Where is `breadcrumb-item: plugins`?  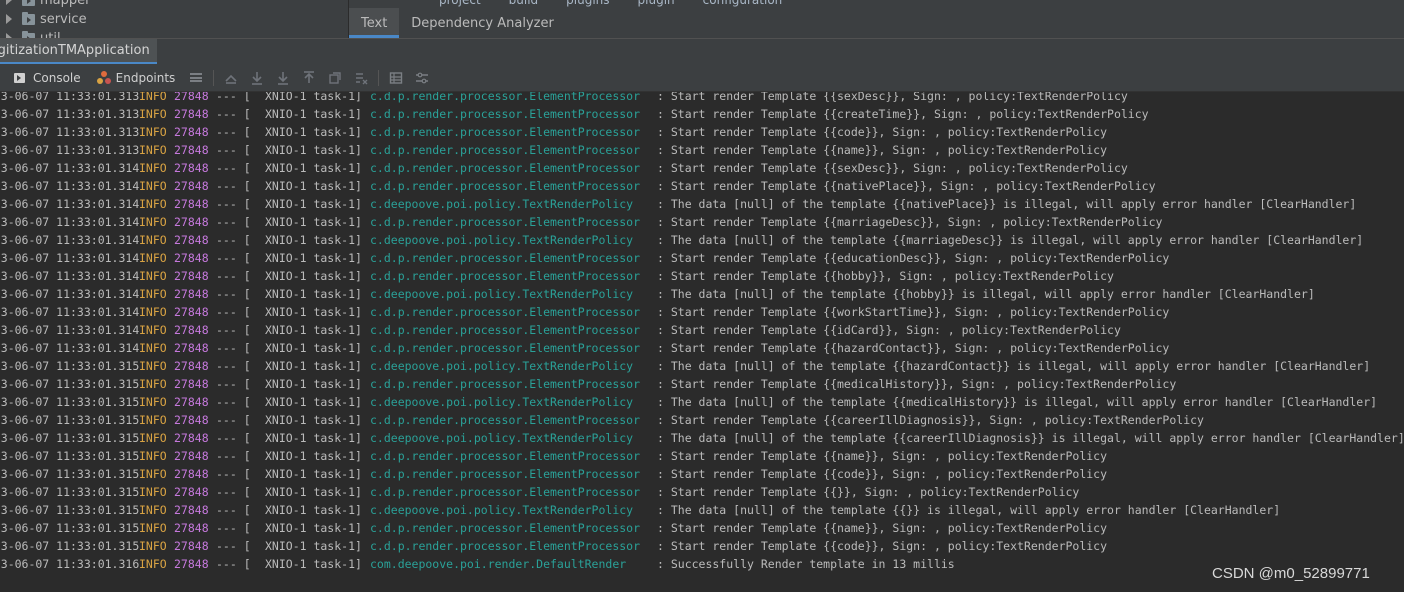
breadcrumb-item: plugins is located at coordinates (587, 3).